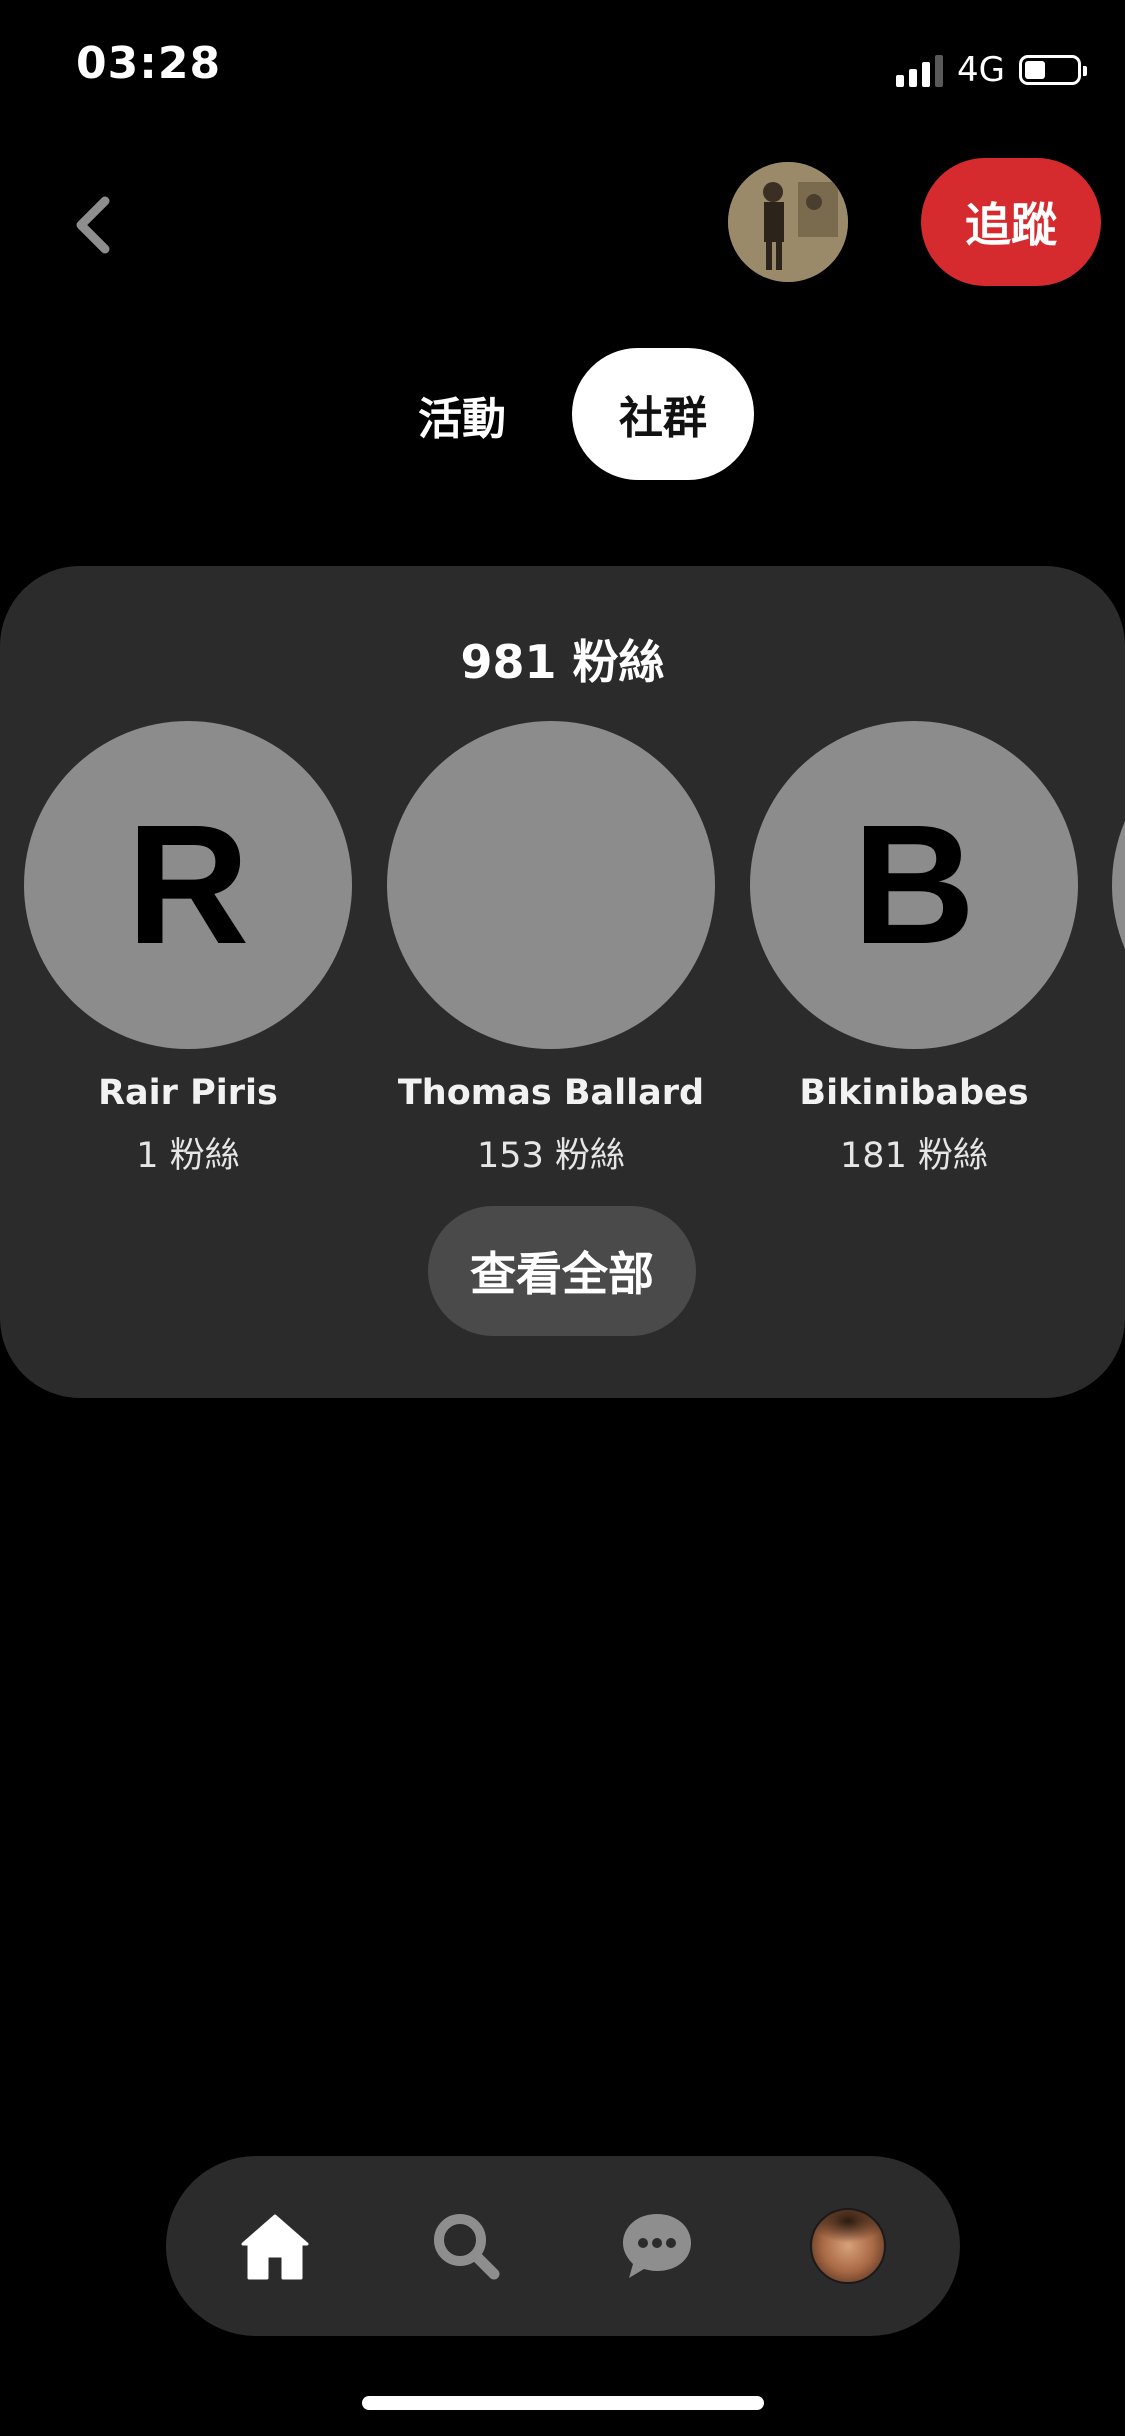 The height and width of the screenshot is (2436, 1125). I want to click on tab-community: 社群, so click(663, 414).